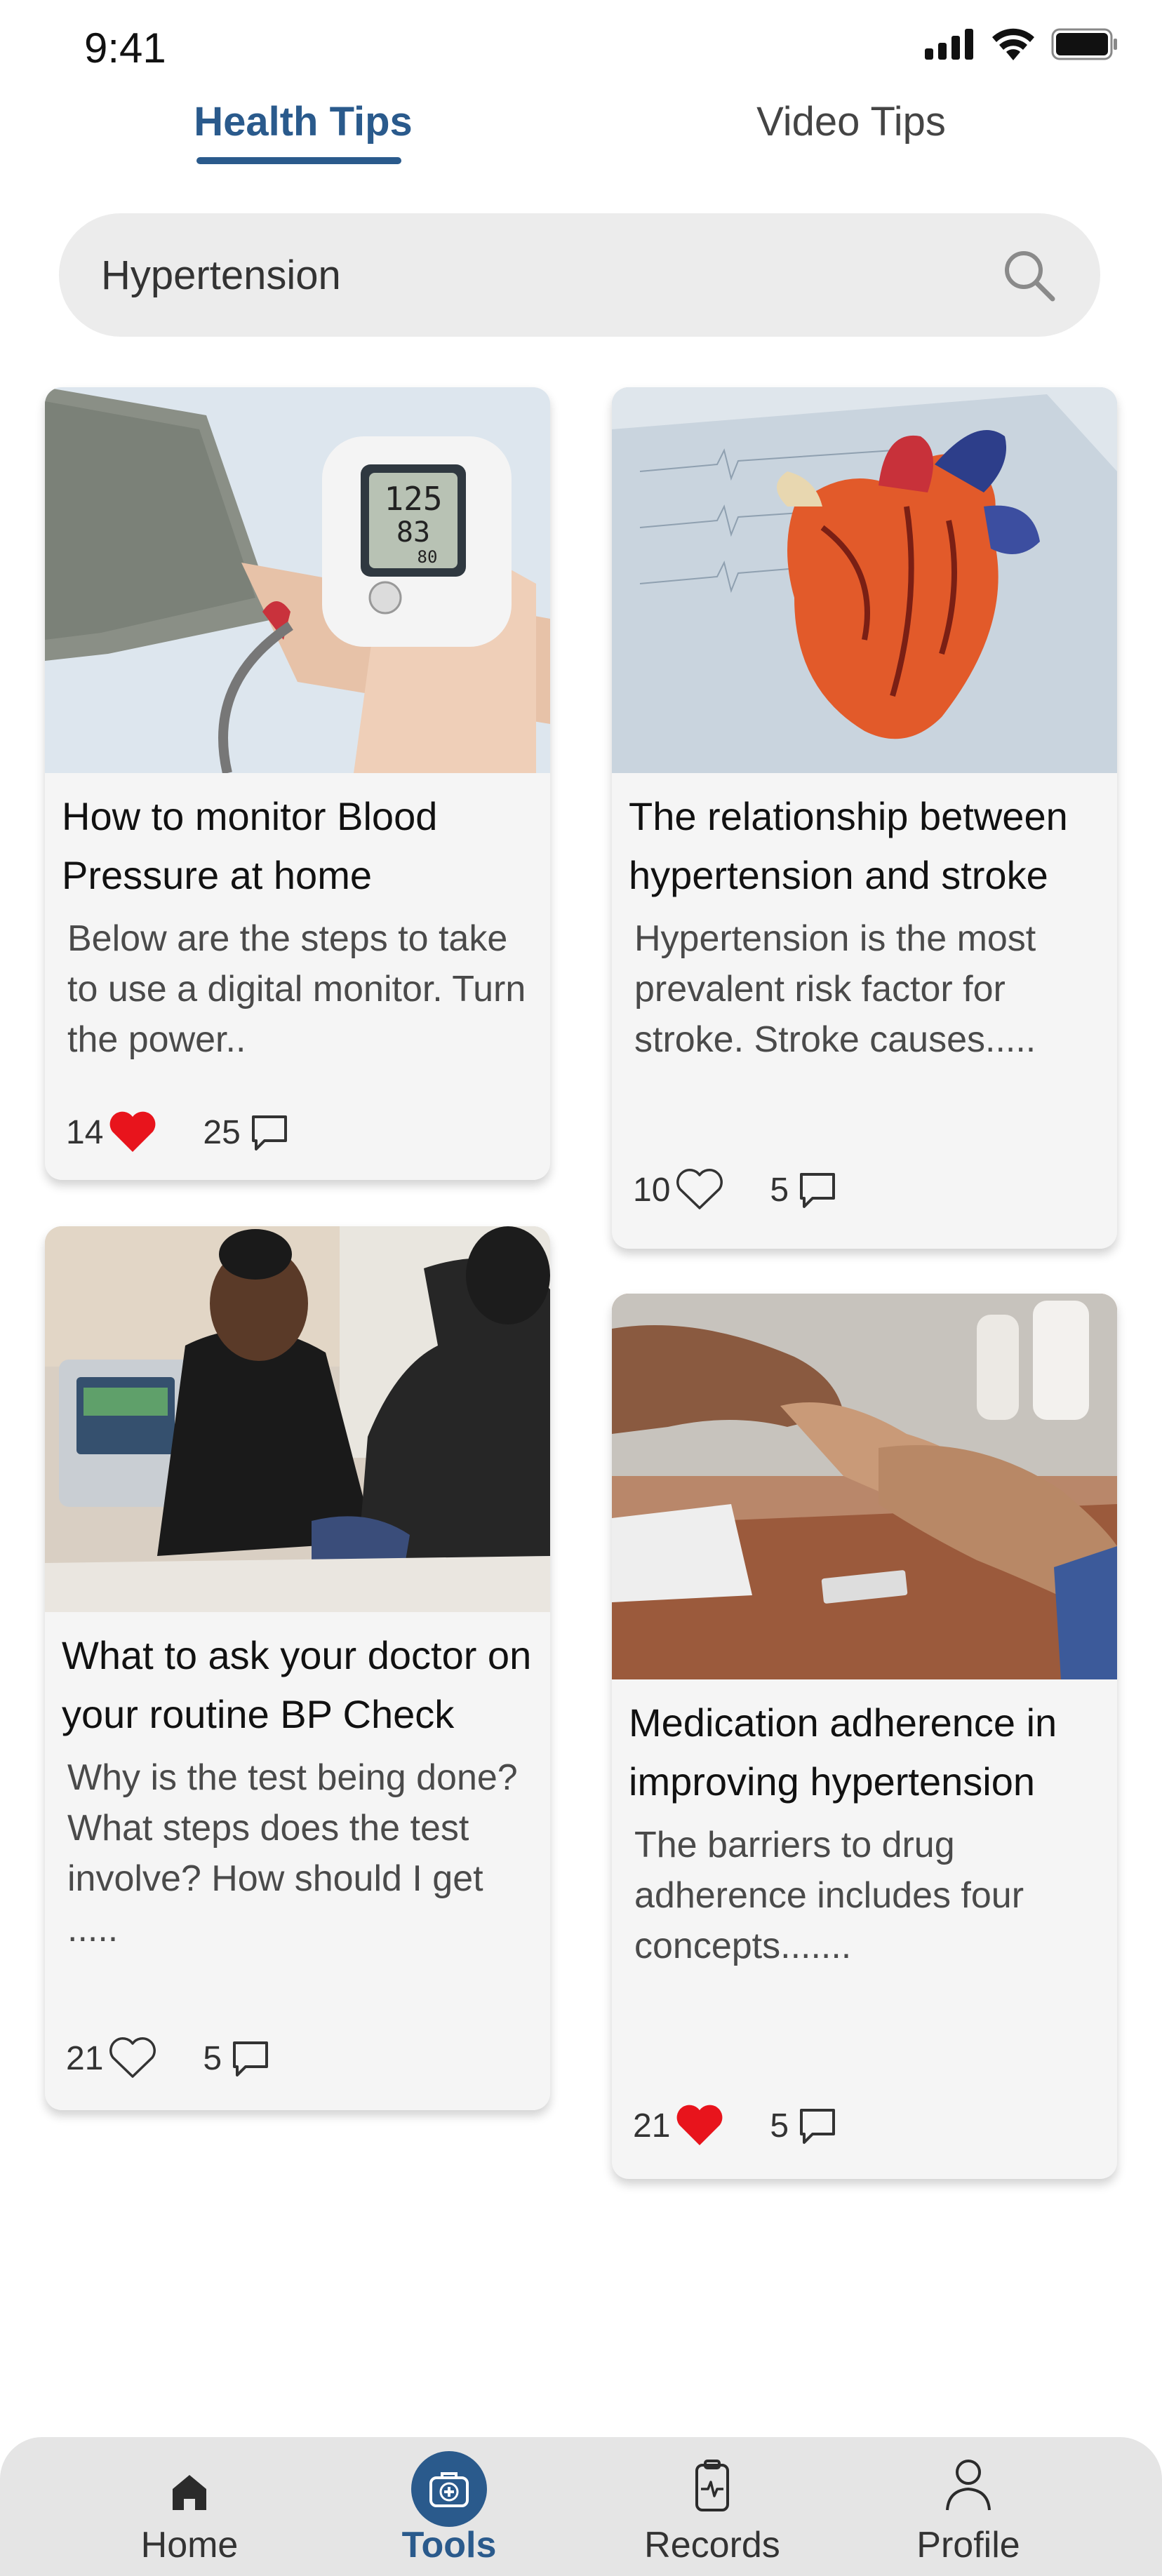 This screenshot has width=1162, height=2576. What do you see at coordinates (864, 580) in the screenshot?
I see `heart-model-image` at bounding box center [864, 580].